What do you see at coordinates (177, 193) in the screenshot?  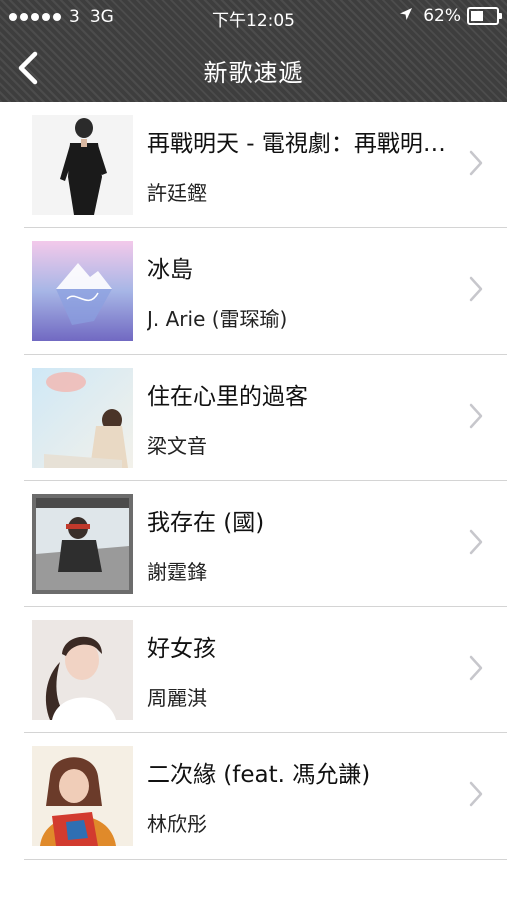 I see `song-artist: 許廷鏗` at bounding box center [177, 193].